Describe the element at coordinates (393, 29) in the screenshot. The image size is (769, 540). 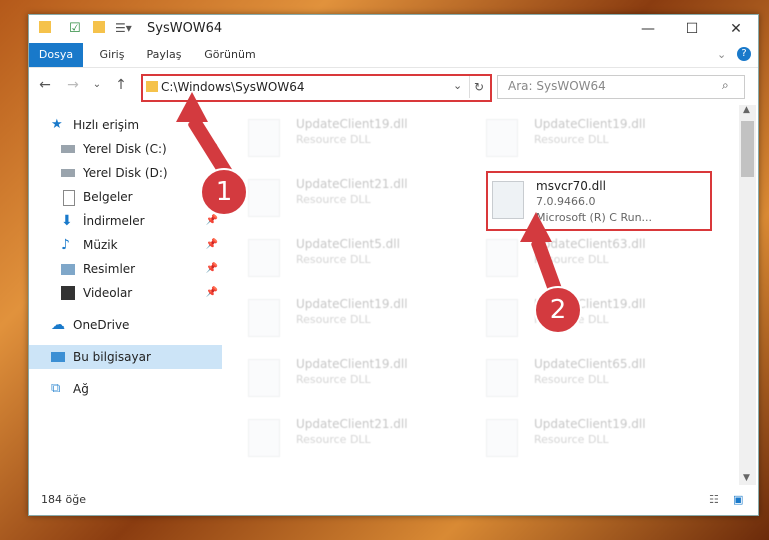
I see `title-bar: ☑ ☰▾ SysWOW64 — ☐ ✕` at that location.